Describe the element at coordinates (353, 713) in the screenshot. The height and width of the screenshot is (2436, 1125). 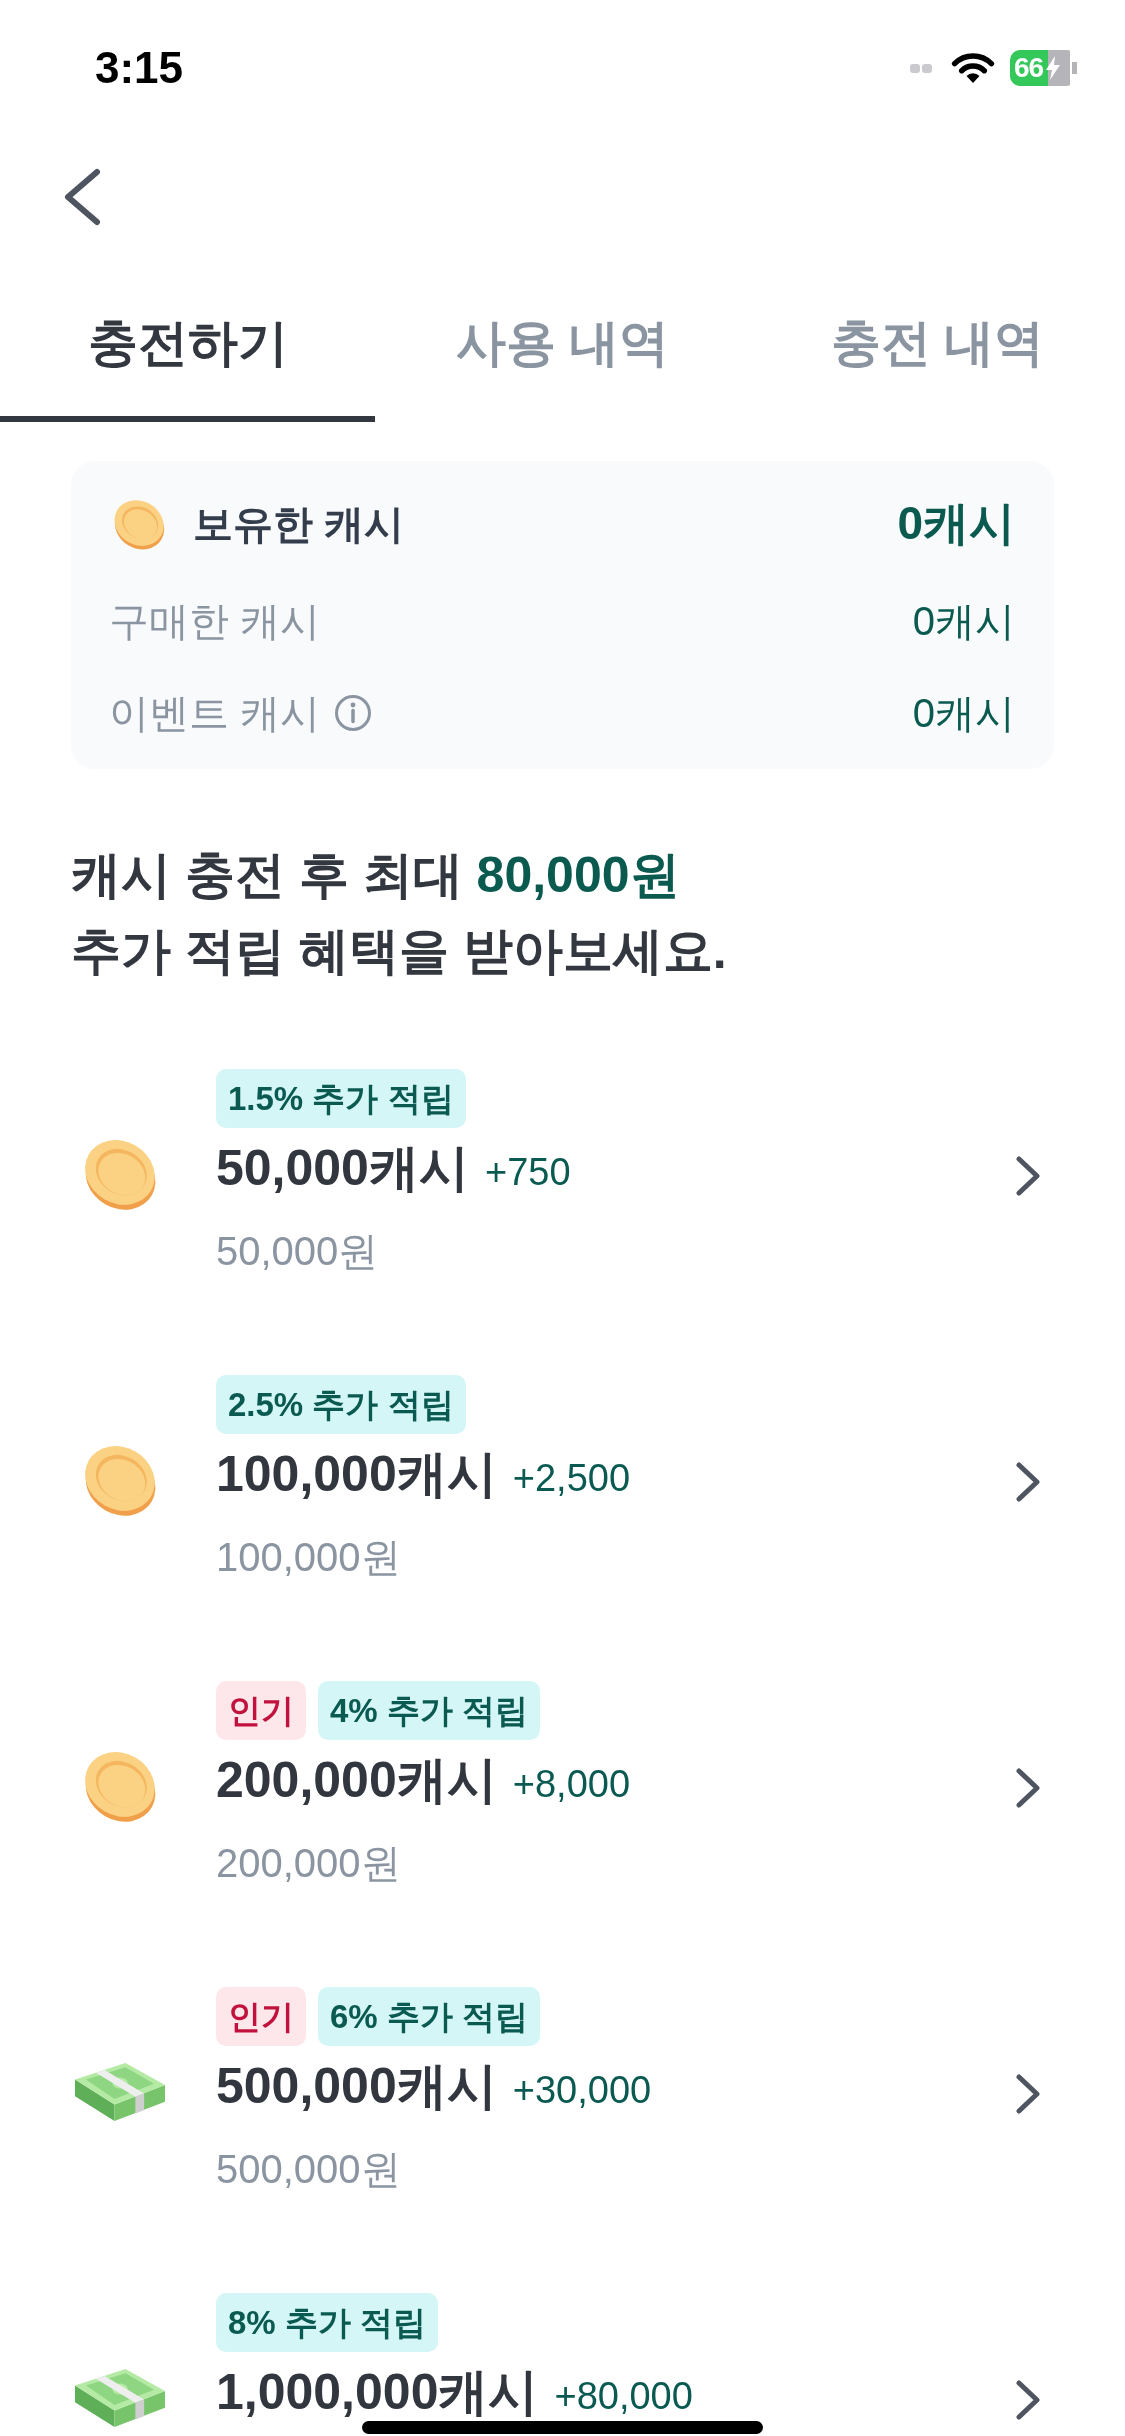
I see `info-icon` at that location.